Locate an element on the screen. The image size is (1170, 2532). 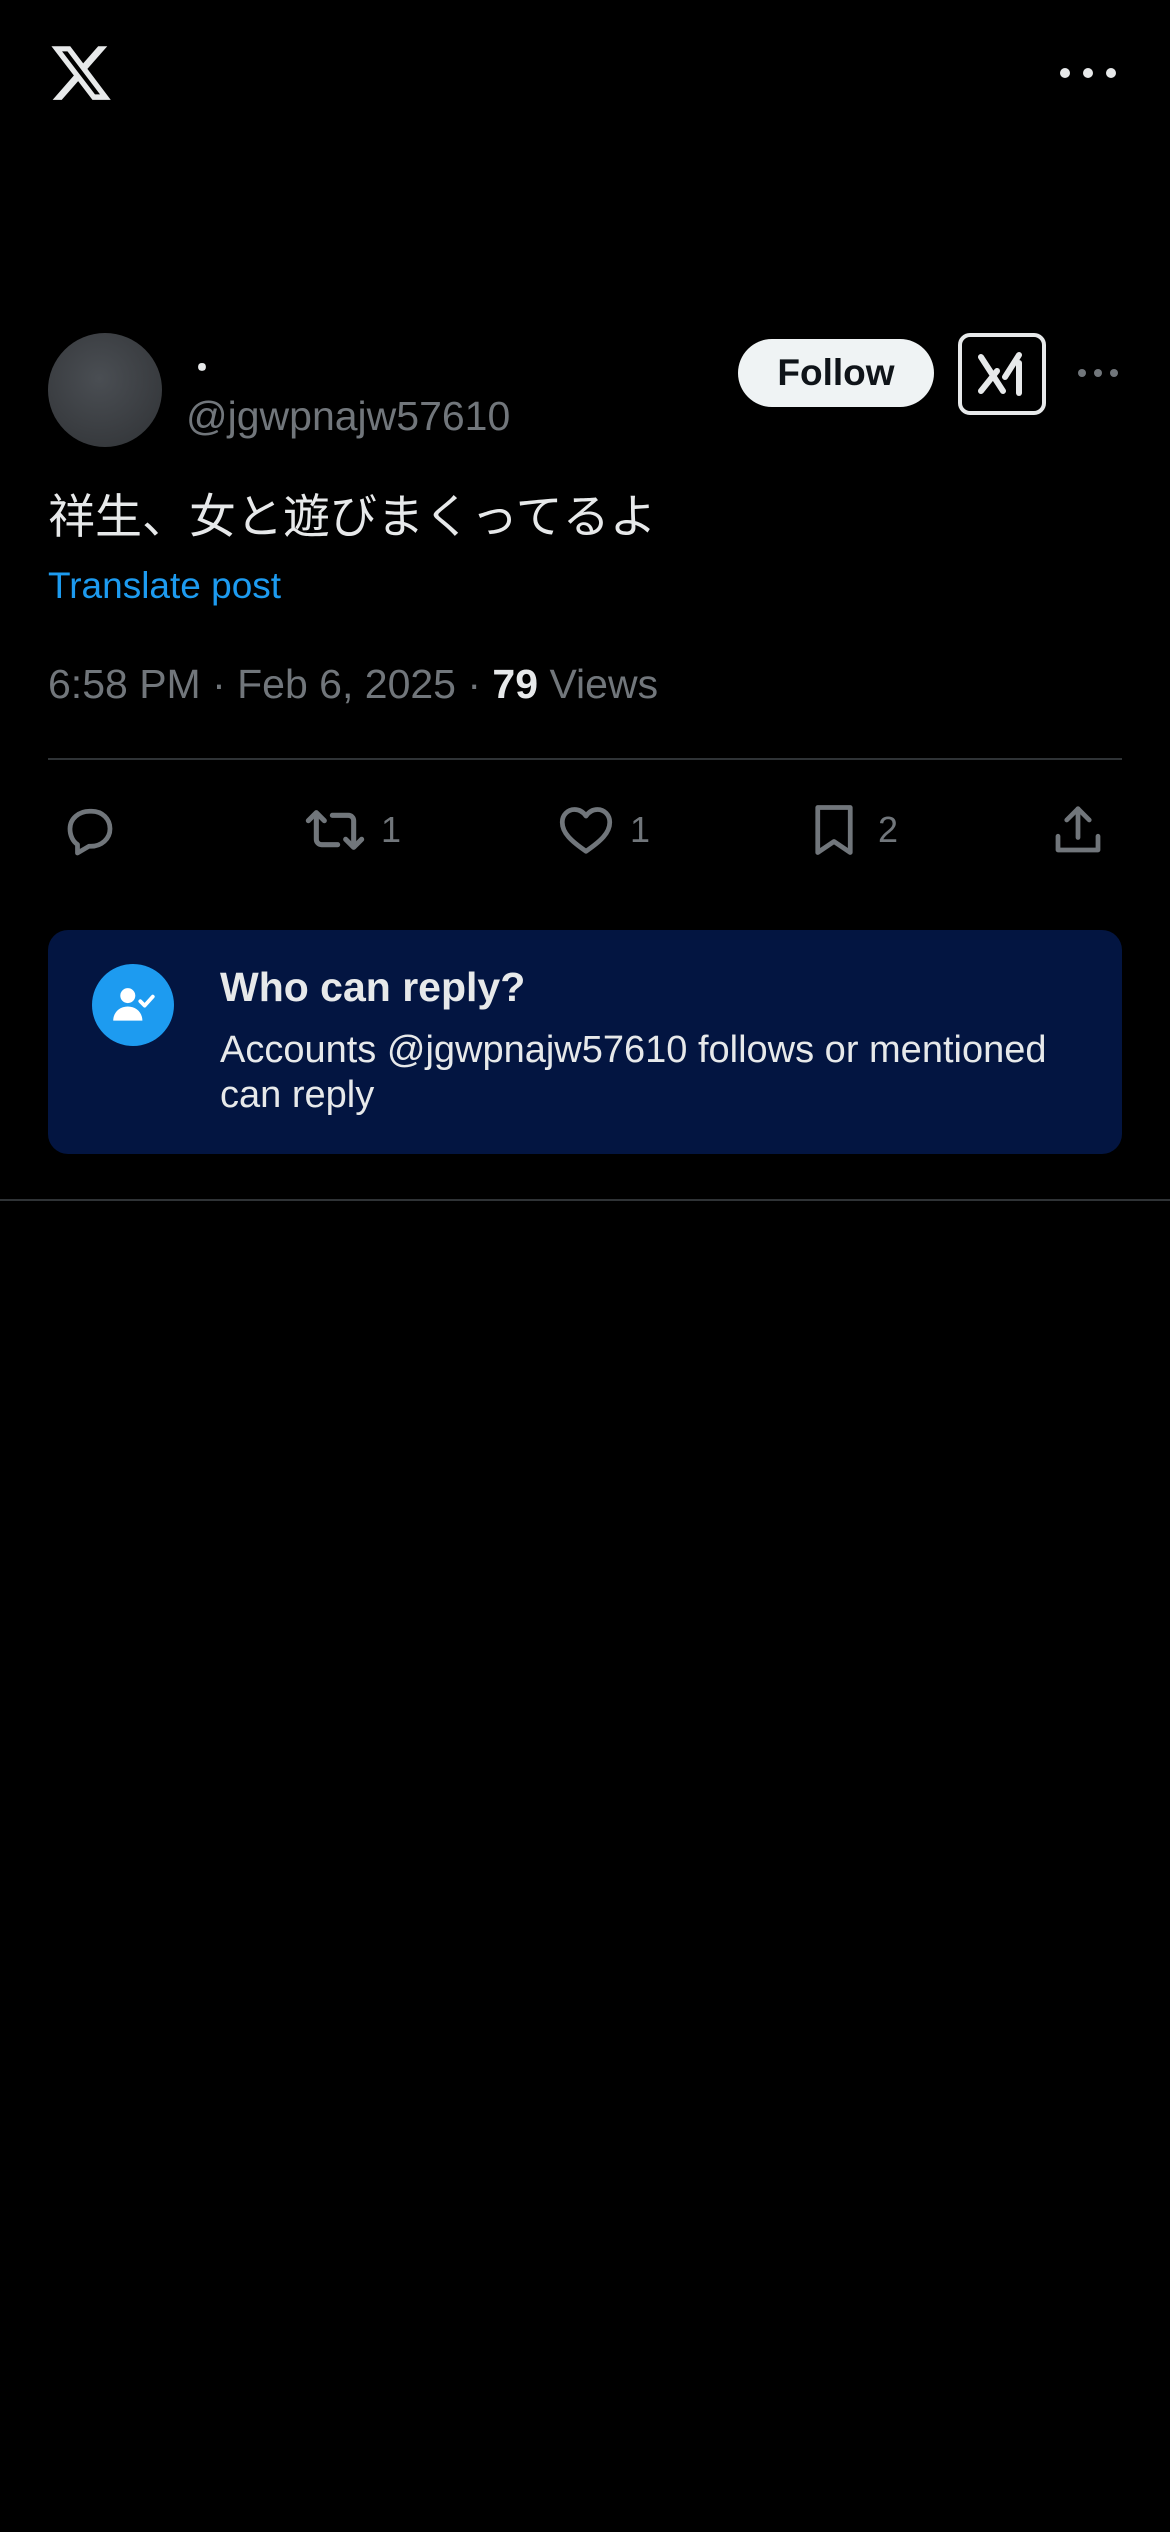
views-label: Views is located at coordinates (604, 684).